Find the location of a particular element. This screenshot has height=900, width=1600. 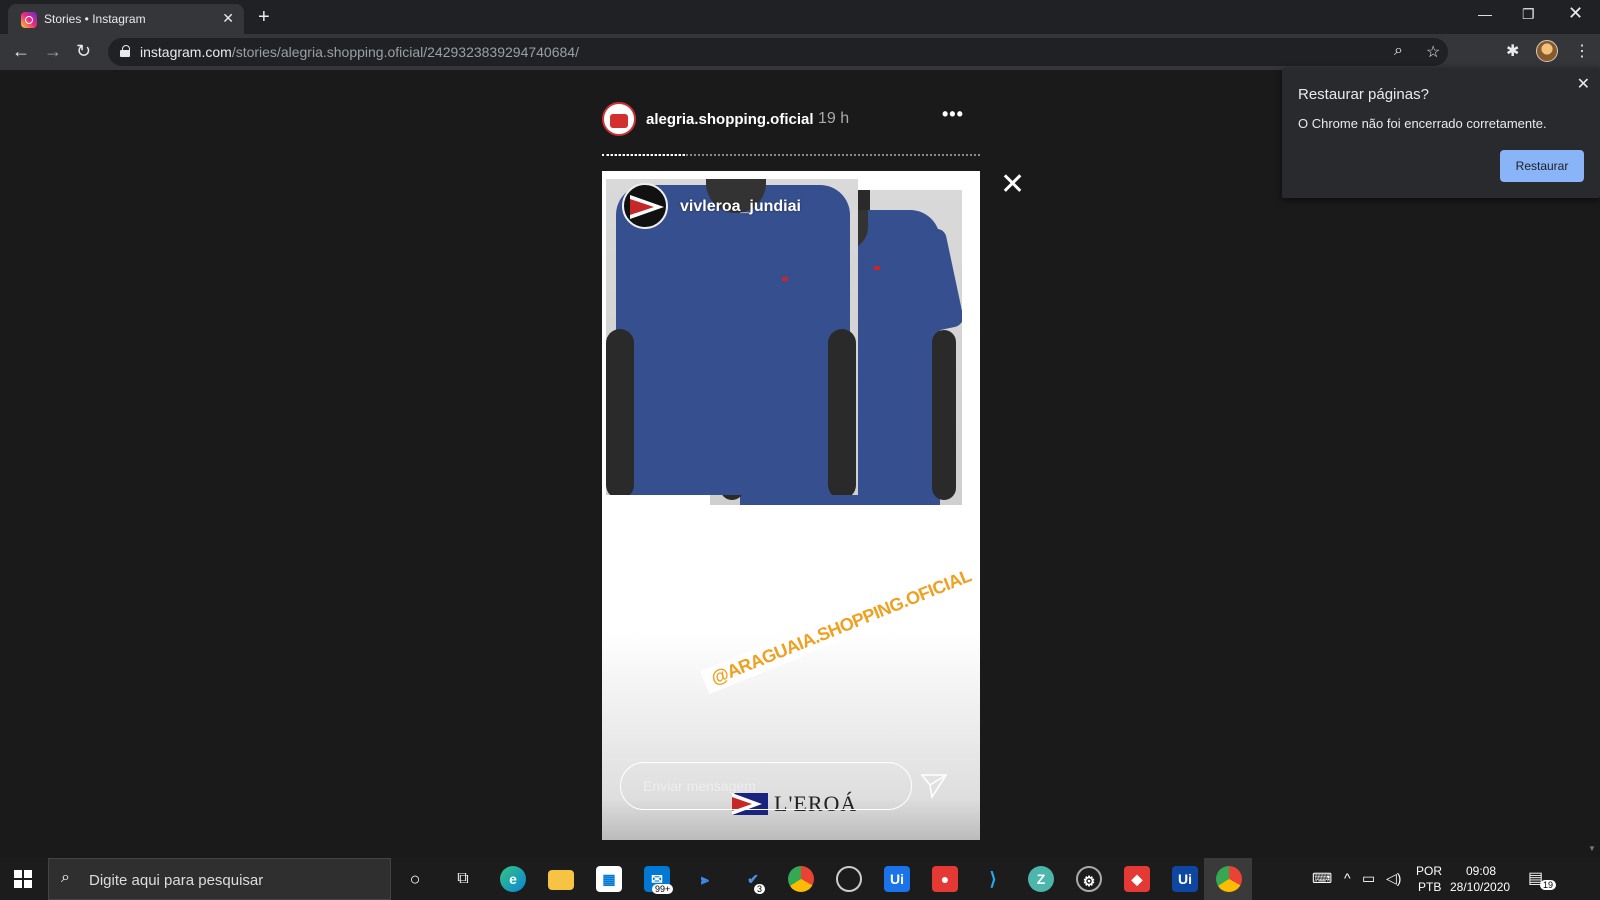

cortana-icon: ○ is located at coordinates (415, 879).